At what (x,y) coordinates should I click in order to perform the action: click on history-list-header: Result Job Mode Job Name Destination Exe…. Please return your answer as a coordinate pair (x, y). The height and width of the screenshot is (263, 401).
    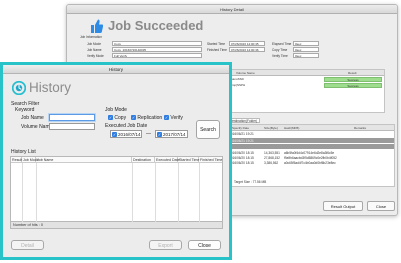
    Looking at the image, I should click on (116, 160).